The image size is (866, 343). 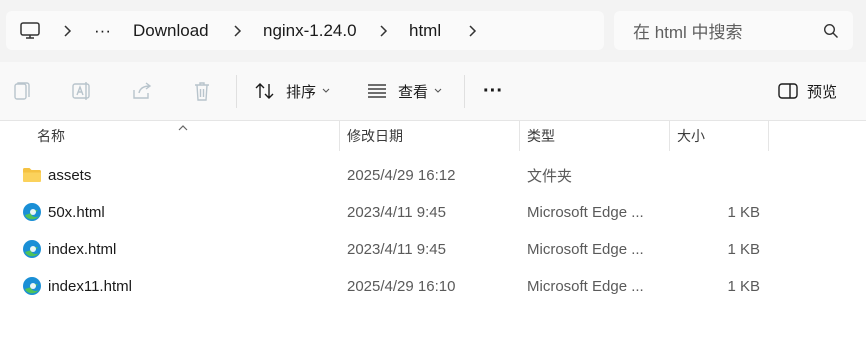 What do you see at coordinates (377, 91) in the screenshot?
I see `view-icon` at bounding box center [377, 91].